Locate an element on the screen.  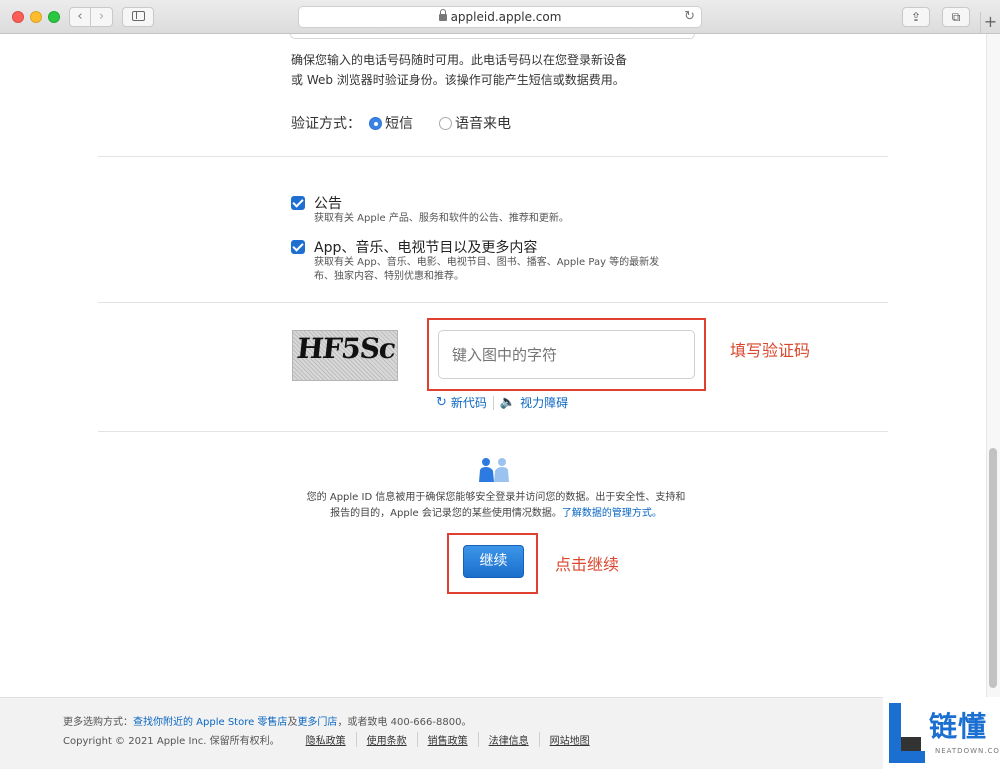
radio-sms is located at coordinates (375, 123).